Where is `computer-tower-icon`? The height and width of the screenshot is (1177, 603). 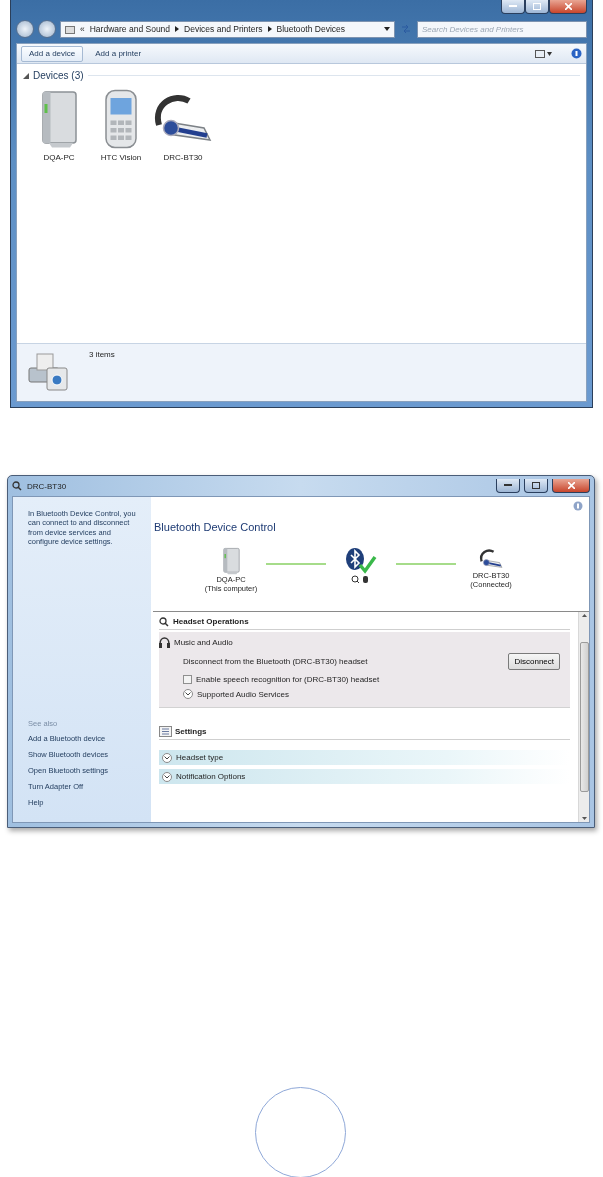 computer-tower-icon is located at coordinates (231, 561).